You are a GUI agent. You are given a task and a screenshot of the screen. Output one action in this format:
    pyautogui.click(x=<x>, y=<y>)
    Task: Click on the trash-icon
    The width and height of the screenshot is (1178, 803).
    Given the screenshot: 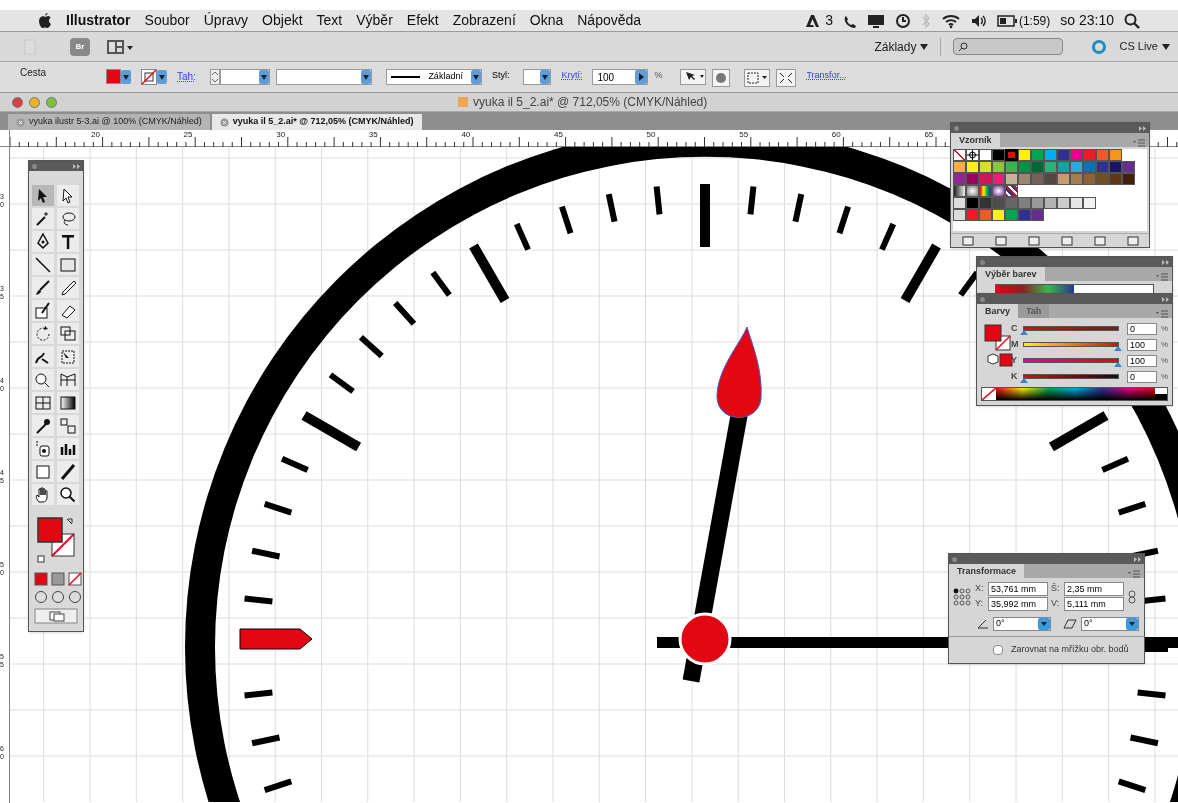 What is the action you would take?
    pyautogui.click(x=1132, y=240)
    